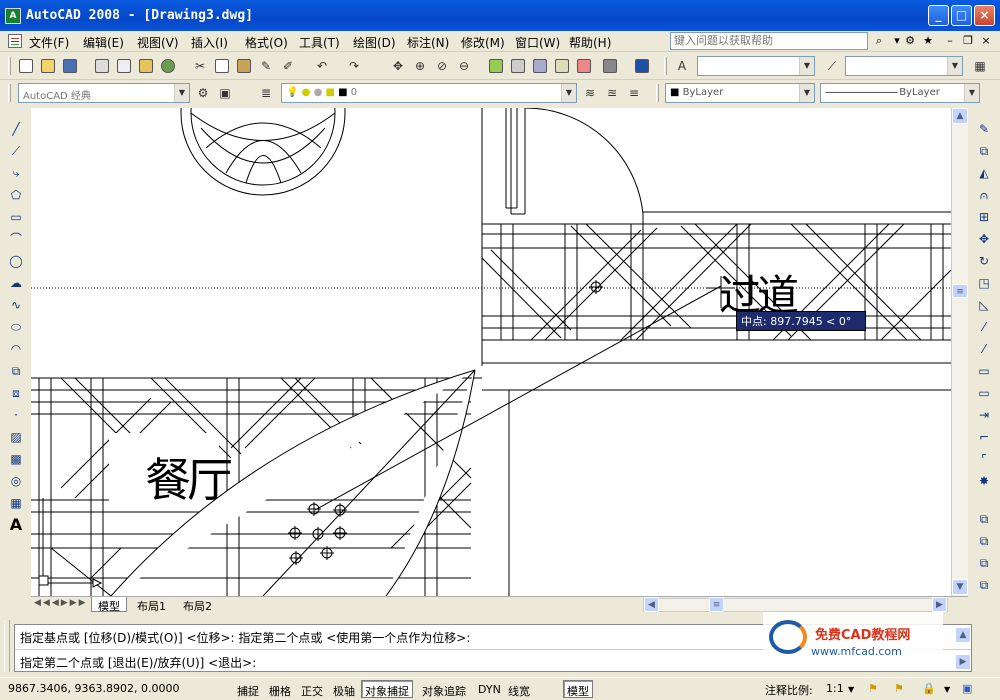 This screenshot has width=1000, height=700. I want to click on linetype-select: ———————— ByLayer ▼, so click(900, 93).